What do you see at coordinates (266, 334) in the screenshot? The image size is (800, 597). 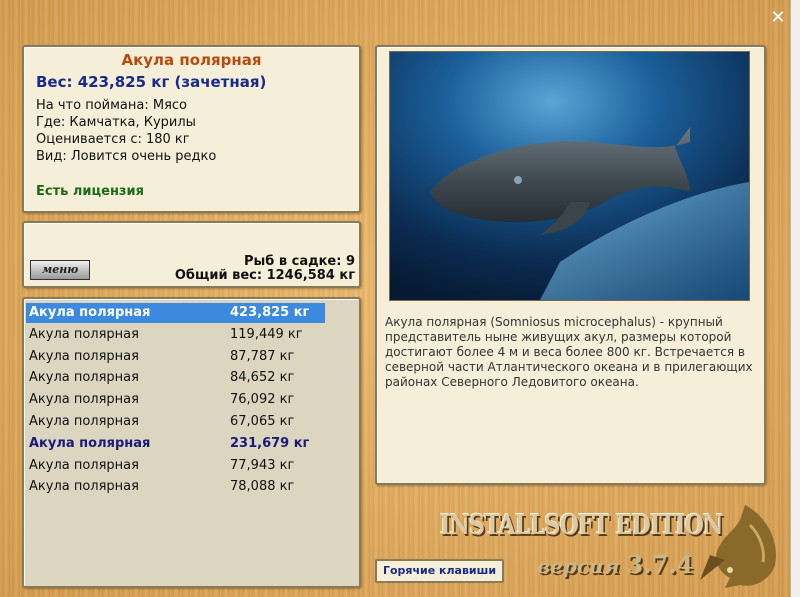 I see `list-item-weight: 119,449 кг` at bounding box center [266, 334].